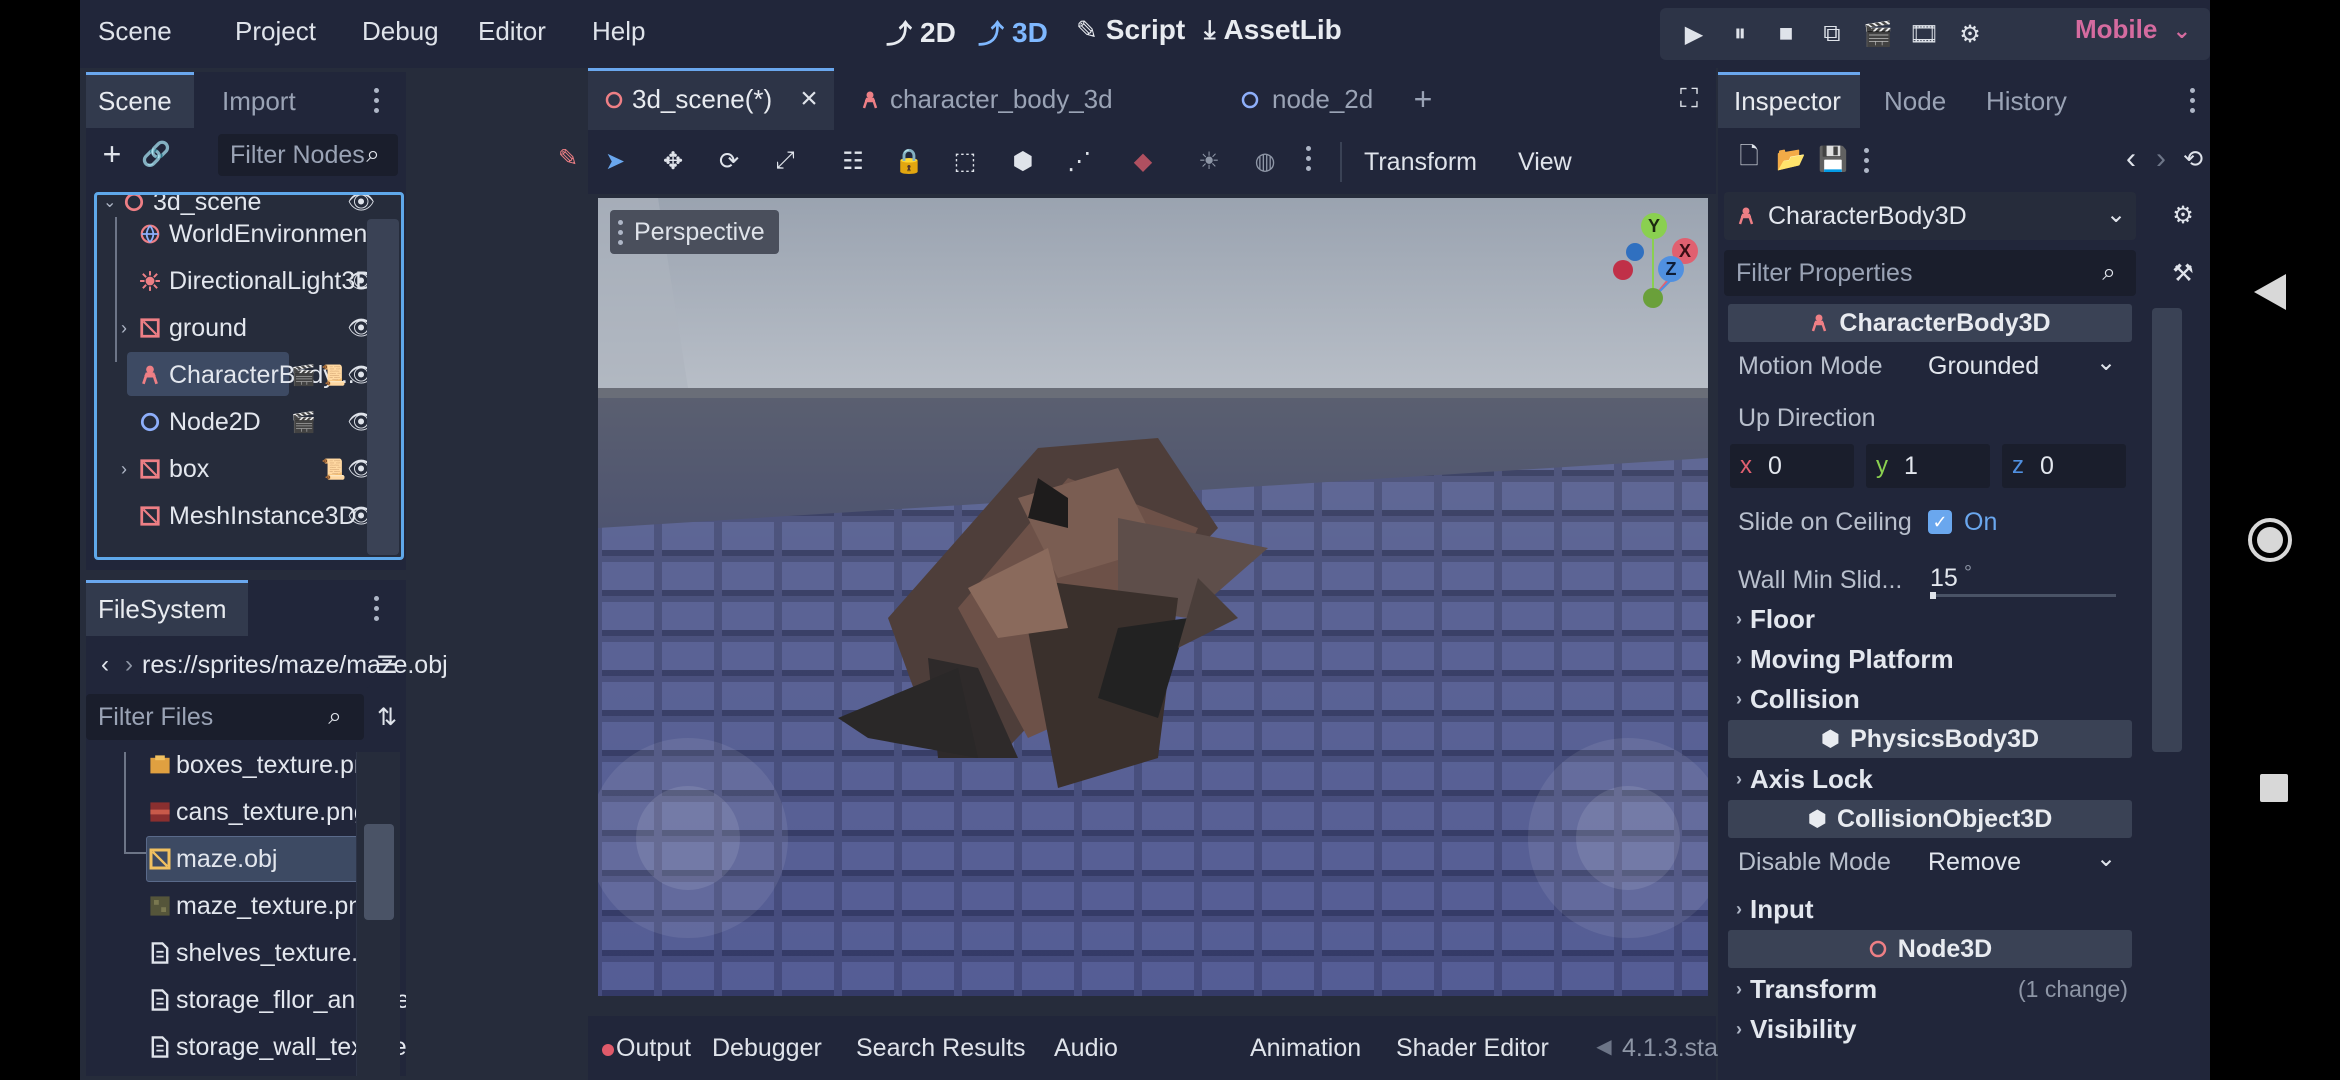 This screenshot has height=1080, width=2340. Describe the element at coordinates (2270, 540) in the screenshot. I see `android-home-icon` at that location.